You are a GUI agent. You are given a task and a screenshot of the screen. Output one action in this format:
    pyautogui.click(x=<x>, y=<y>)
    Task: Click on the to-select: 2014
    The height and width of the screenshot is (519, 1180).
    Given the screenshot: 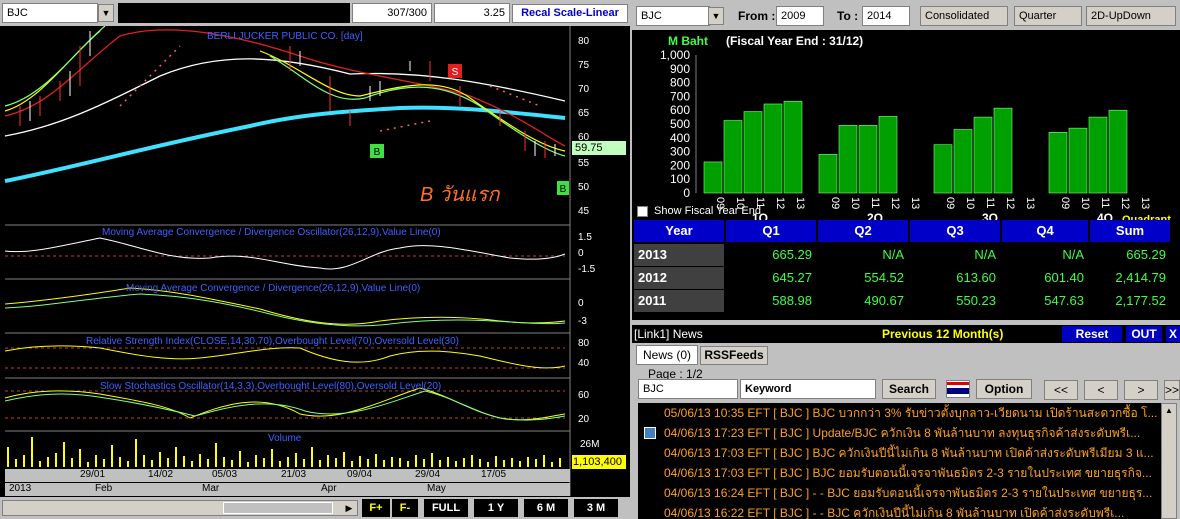 What is the action you would take?
    pyautogui.click(x=886, y=16)
    